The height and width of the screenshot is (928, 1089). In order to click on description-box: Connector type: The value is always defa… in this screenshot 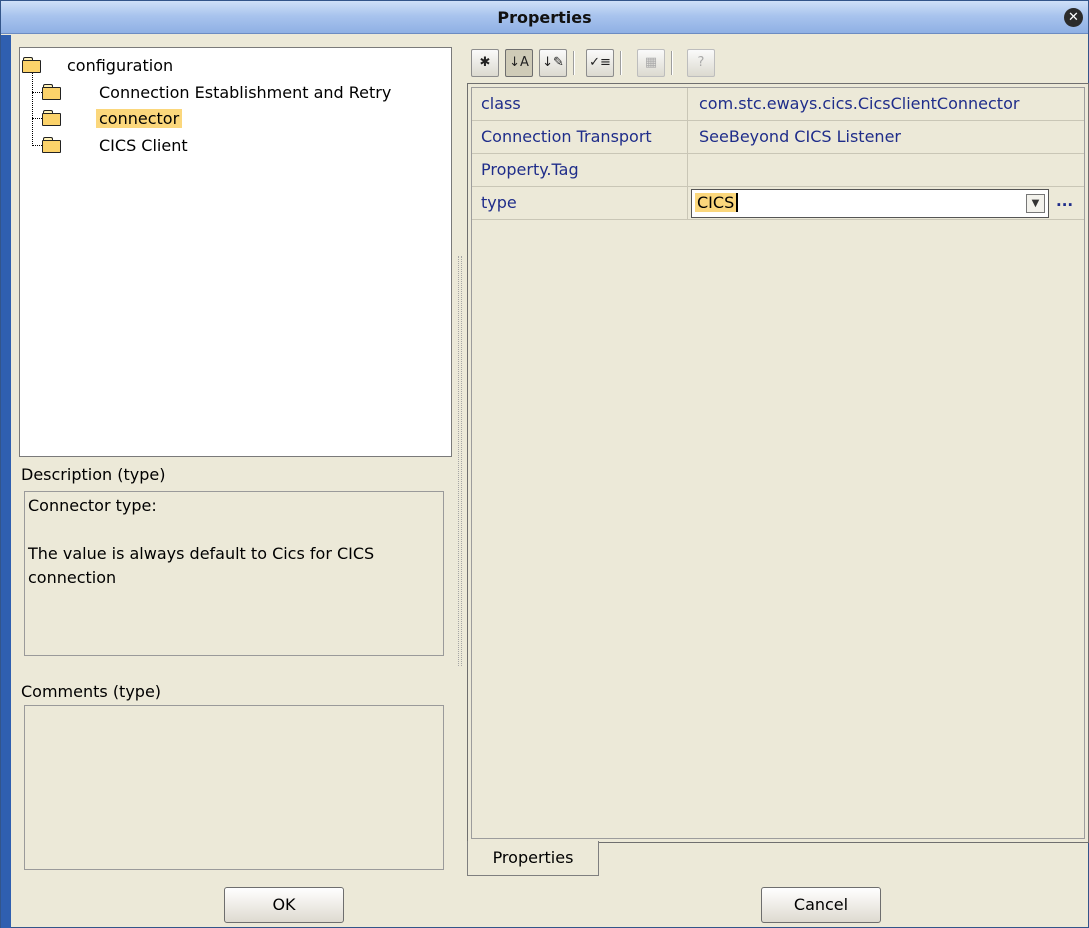, I will do `click(234, 573)`.